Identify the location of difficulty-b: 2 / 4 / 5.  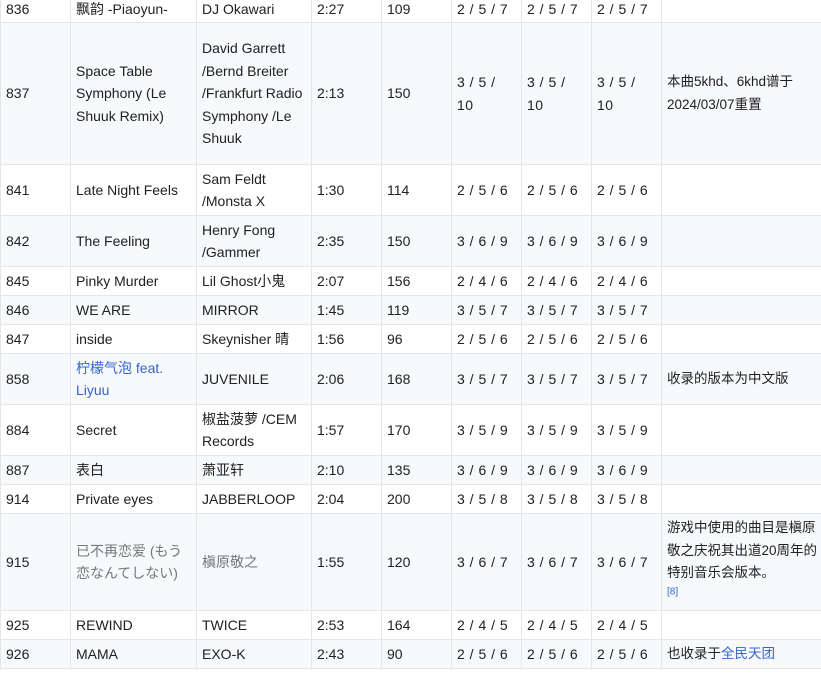
(556, 625).